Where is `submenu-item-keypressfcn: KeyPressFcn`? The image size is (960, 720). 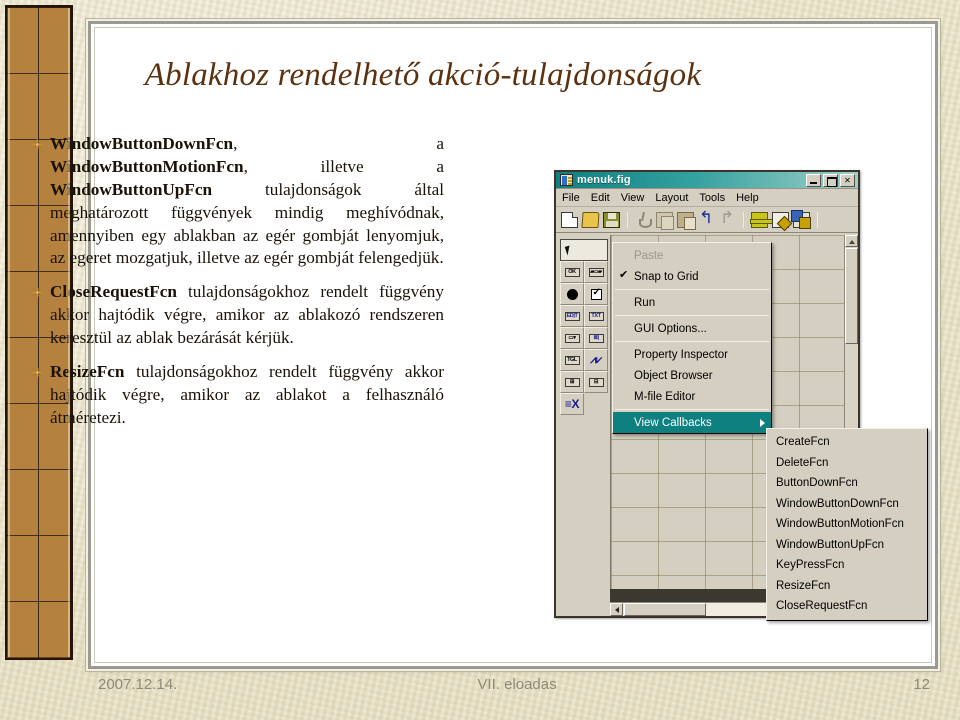
submenu-item-keypressfcn: KeyPressFcn is located at coordinates (847, 565).